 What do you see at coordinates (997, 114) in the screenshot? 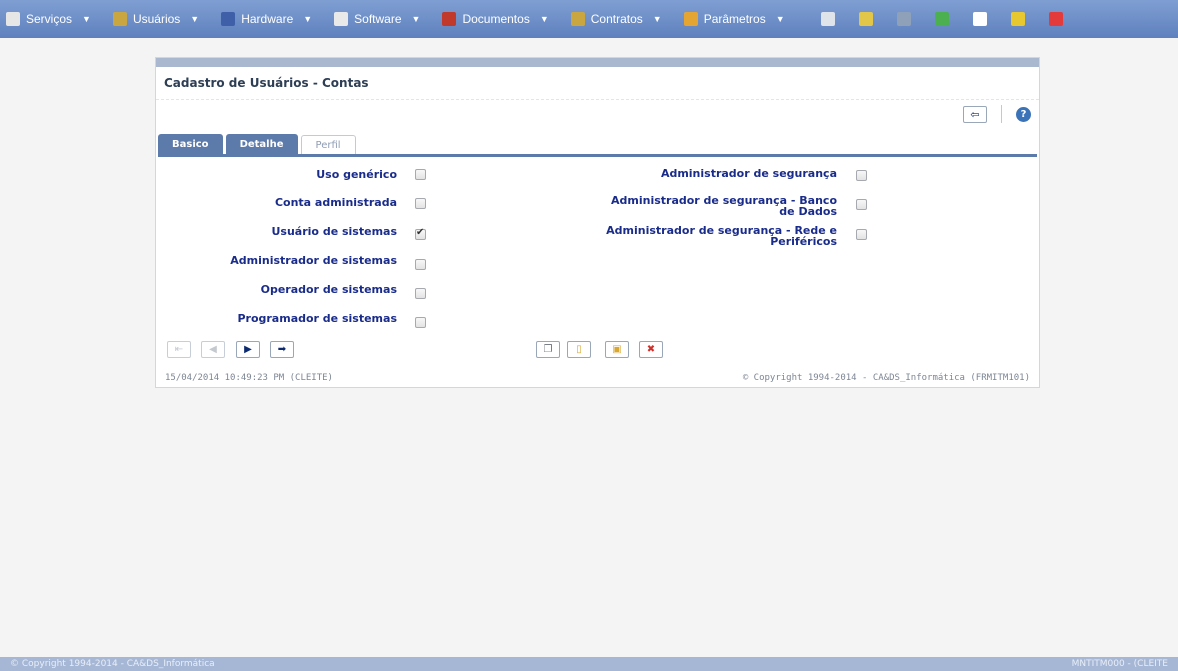
I see `panel-tools: ⇦ ?` at bounding box center [997, 114].